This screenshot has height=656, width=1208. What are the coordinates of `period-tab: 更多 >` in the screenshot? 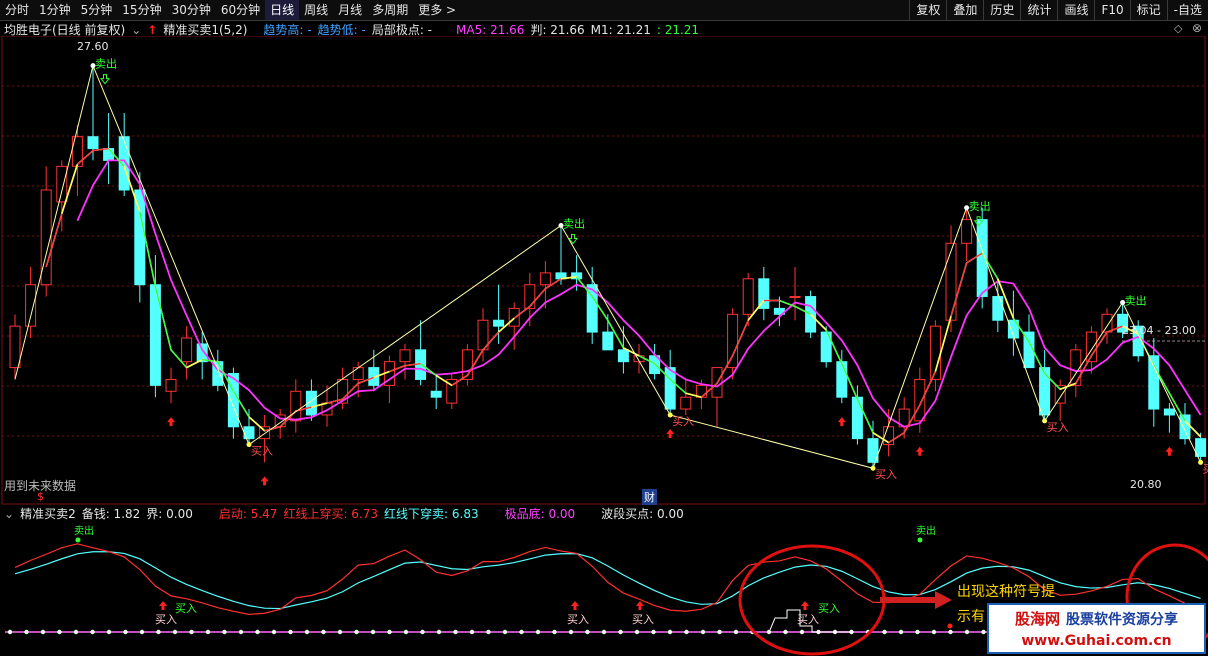 It's located at (437, 10).